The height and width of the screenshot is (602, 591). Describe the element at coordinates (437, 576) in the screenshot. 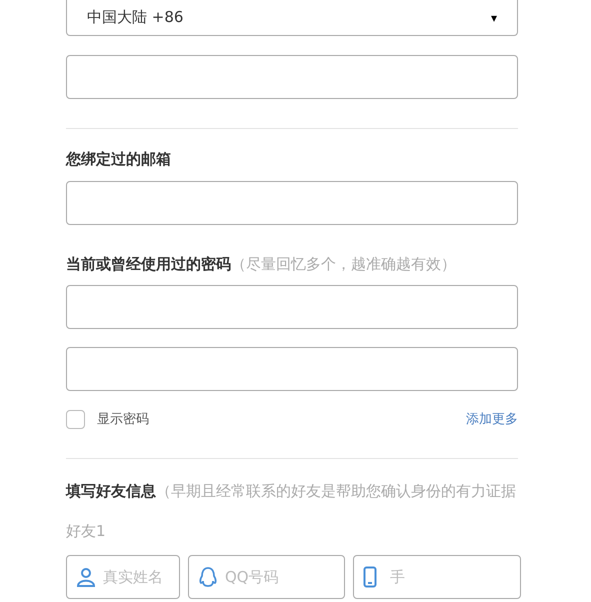

I see `friend-field: 手` at that location.